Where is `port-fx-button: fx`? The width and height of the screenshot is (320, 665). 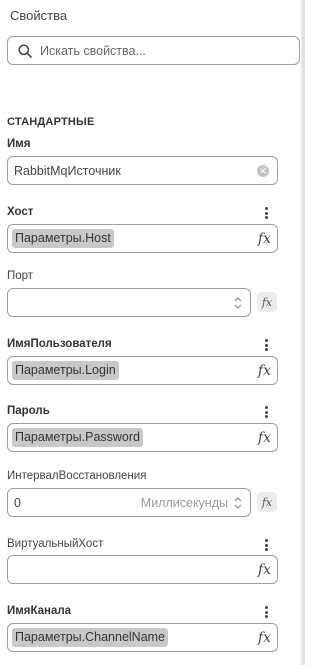 port-fx-button: fx is located at coordinates (267, 302).